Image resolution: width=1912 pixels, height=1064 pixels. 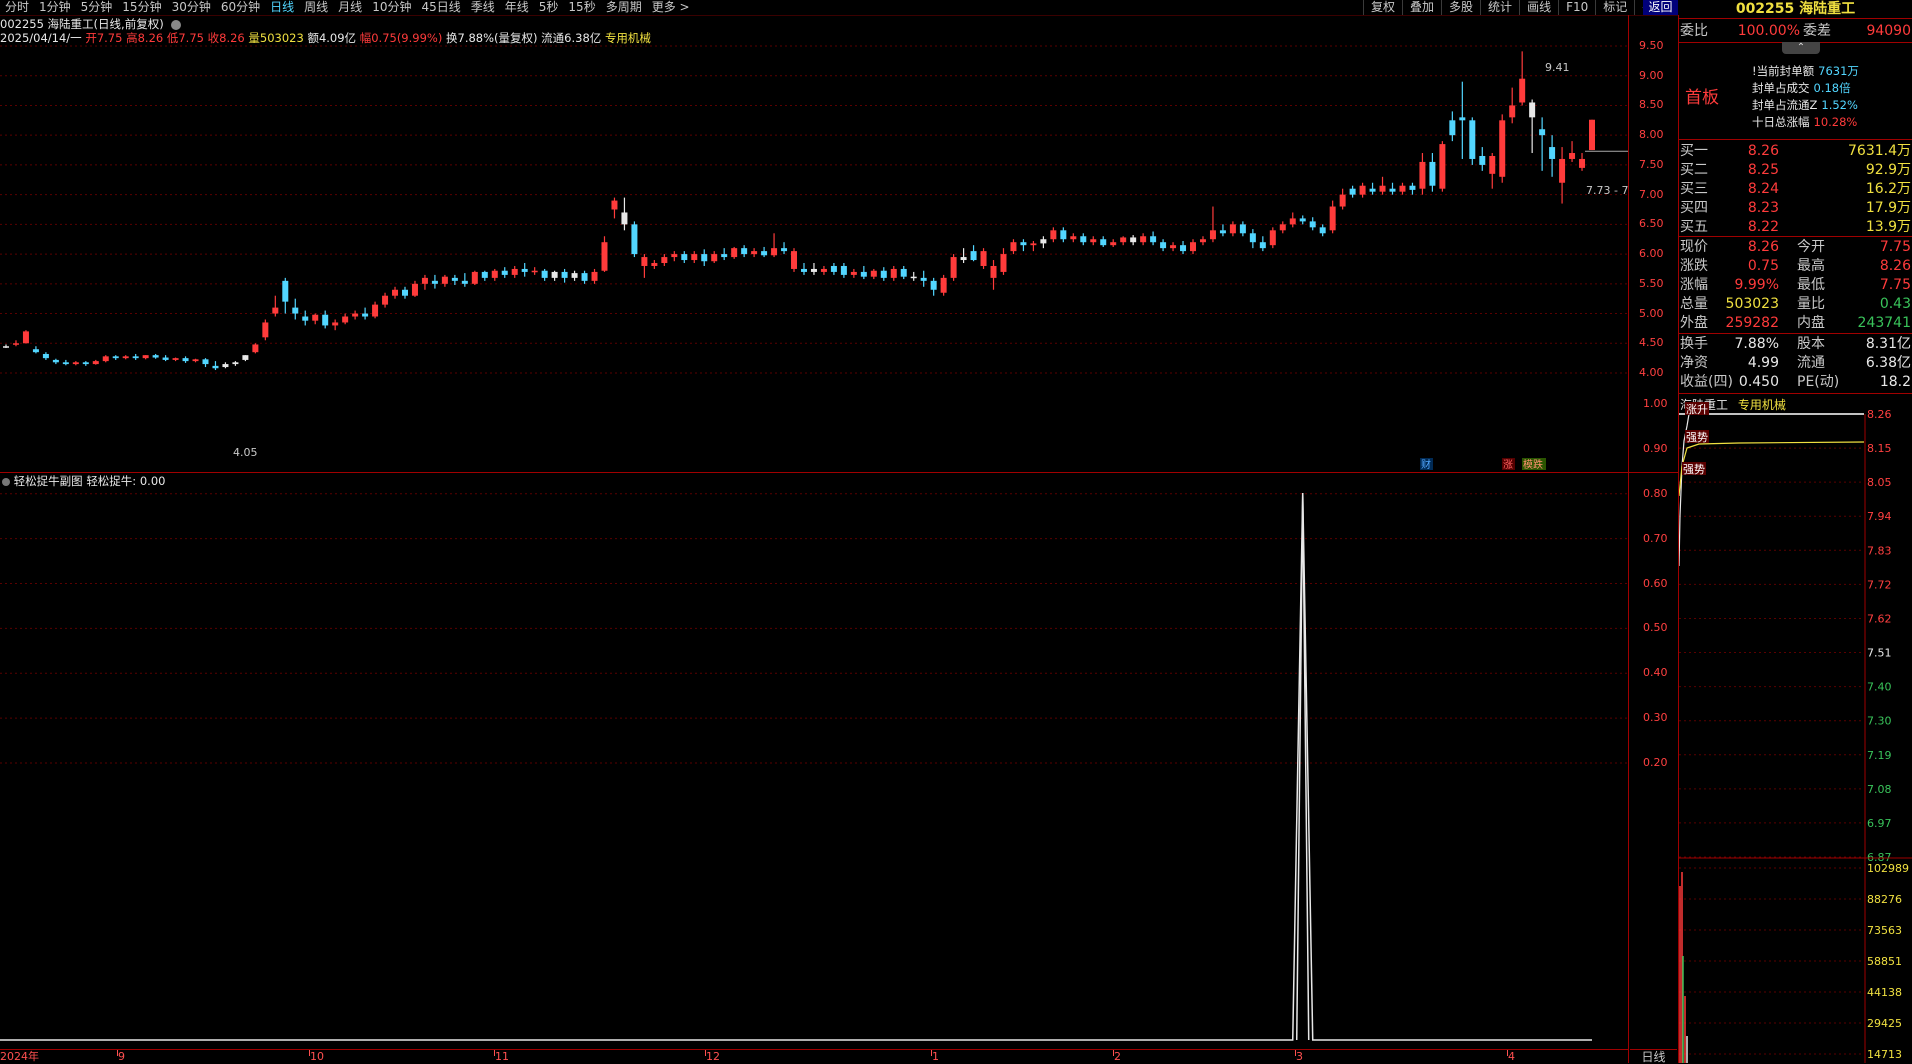 What do you see at coordinates (191, 7) in the screenshot?
I see `period-tab: 30分钟` at bounding box center [191, 7].